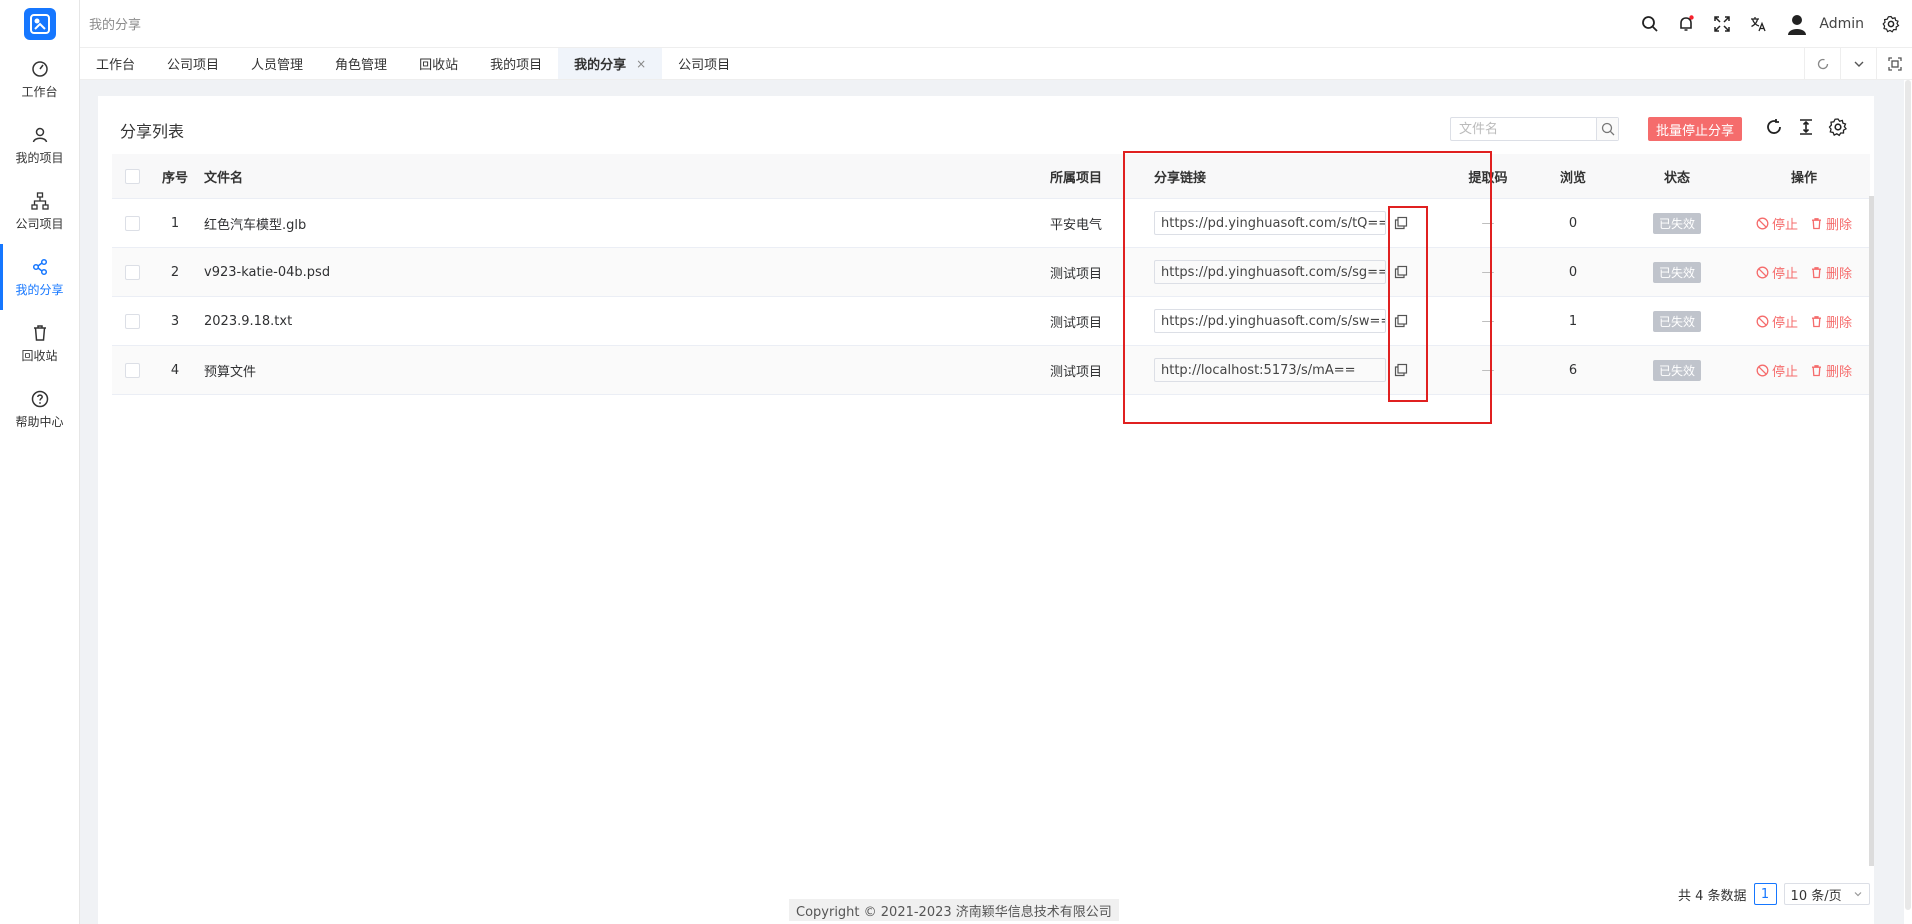 Image resolution: width=1912 pixels, height=924 pixels. I want to click on page-size-label: 10 条/页, so click(1816, 896).